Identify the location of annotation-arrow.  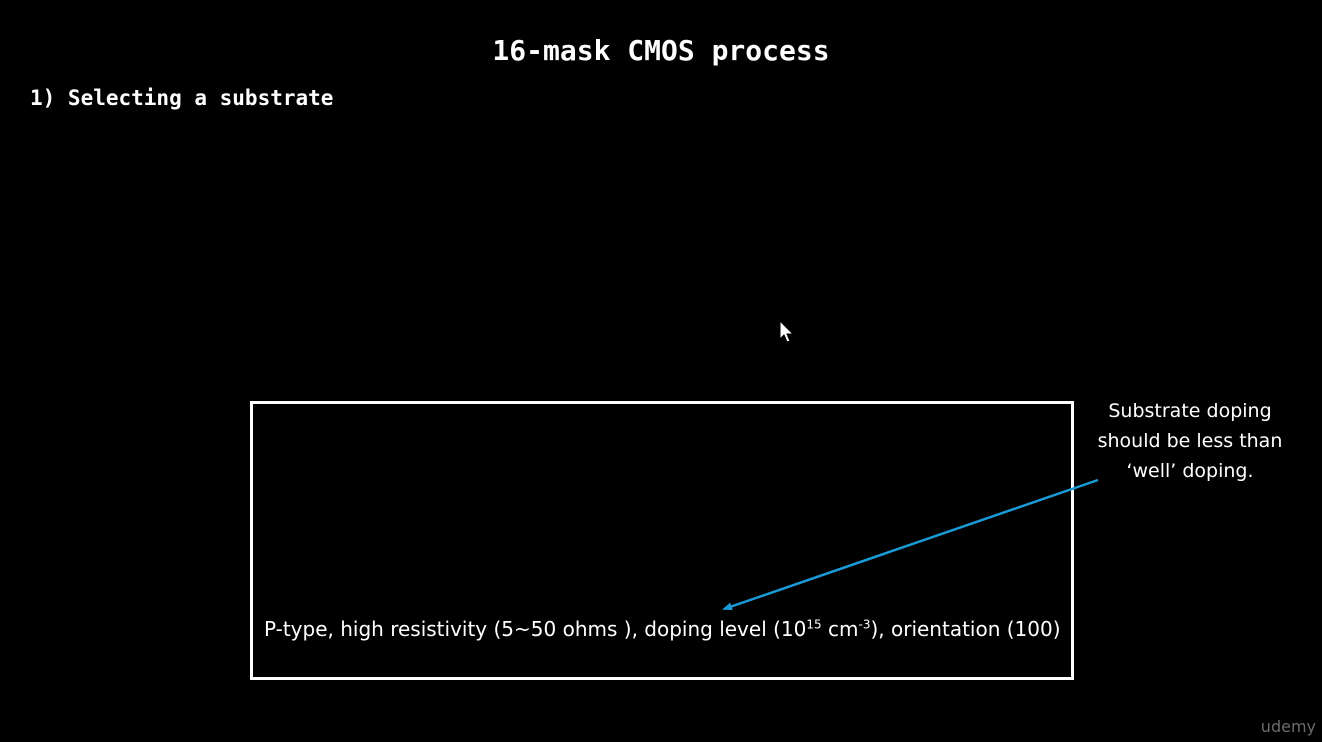
(910, 544).